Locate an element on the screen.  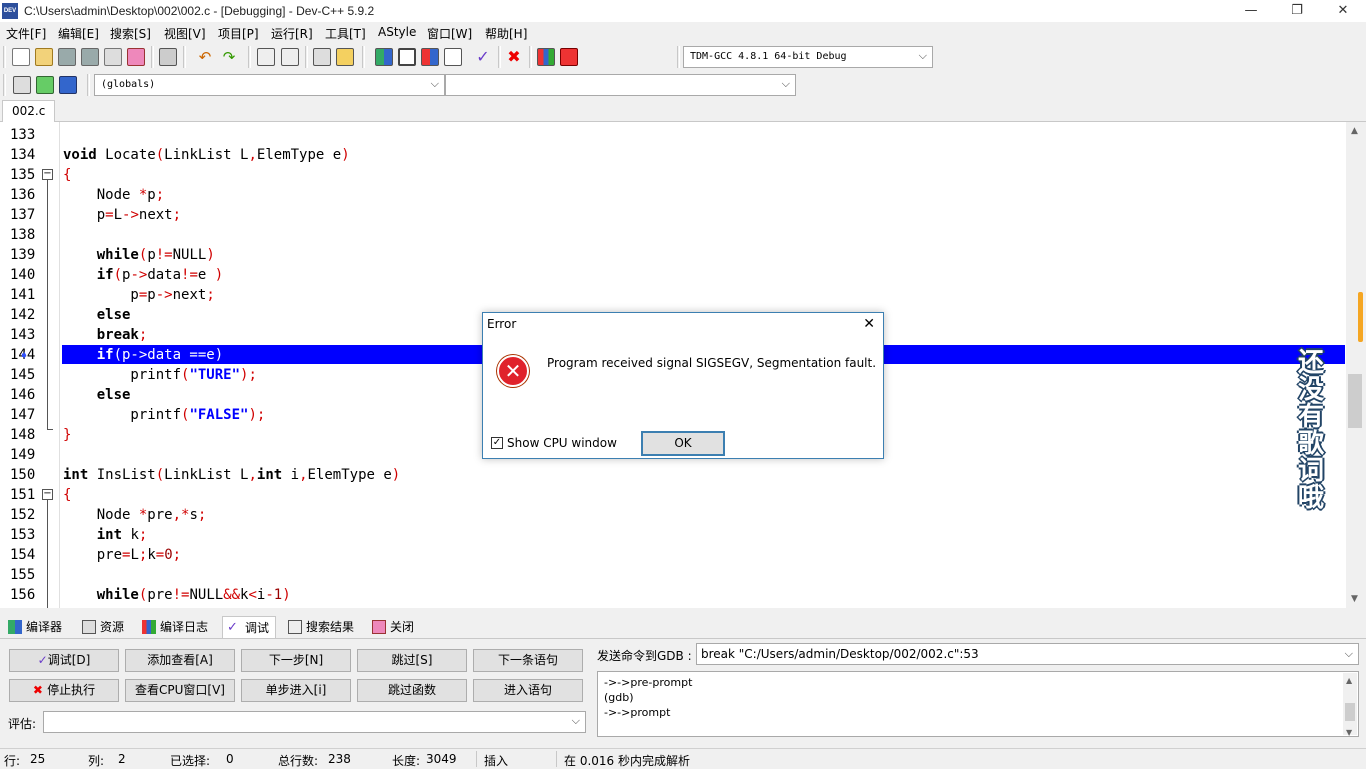
rebuild-icon is located at coordinates (453, 57).